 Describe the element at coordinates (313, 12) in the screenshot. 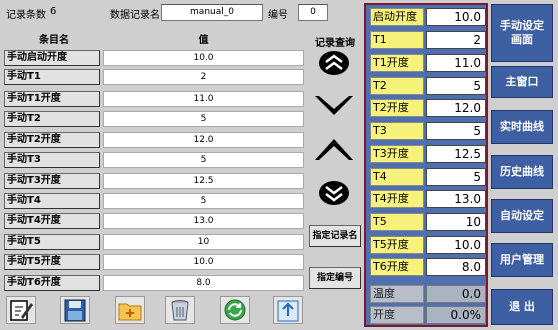

I see `number-field: 0` at that location.